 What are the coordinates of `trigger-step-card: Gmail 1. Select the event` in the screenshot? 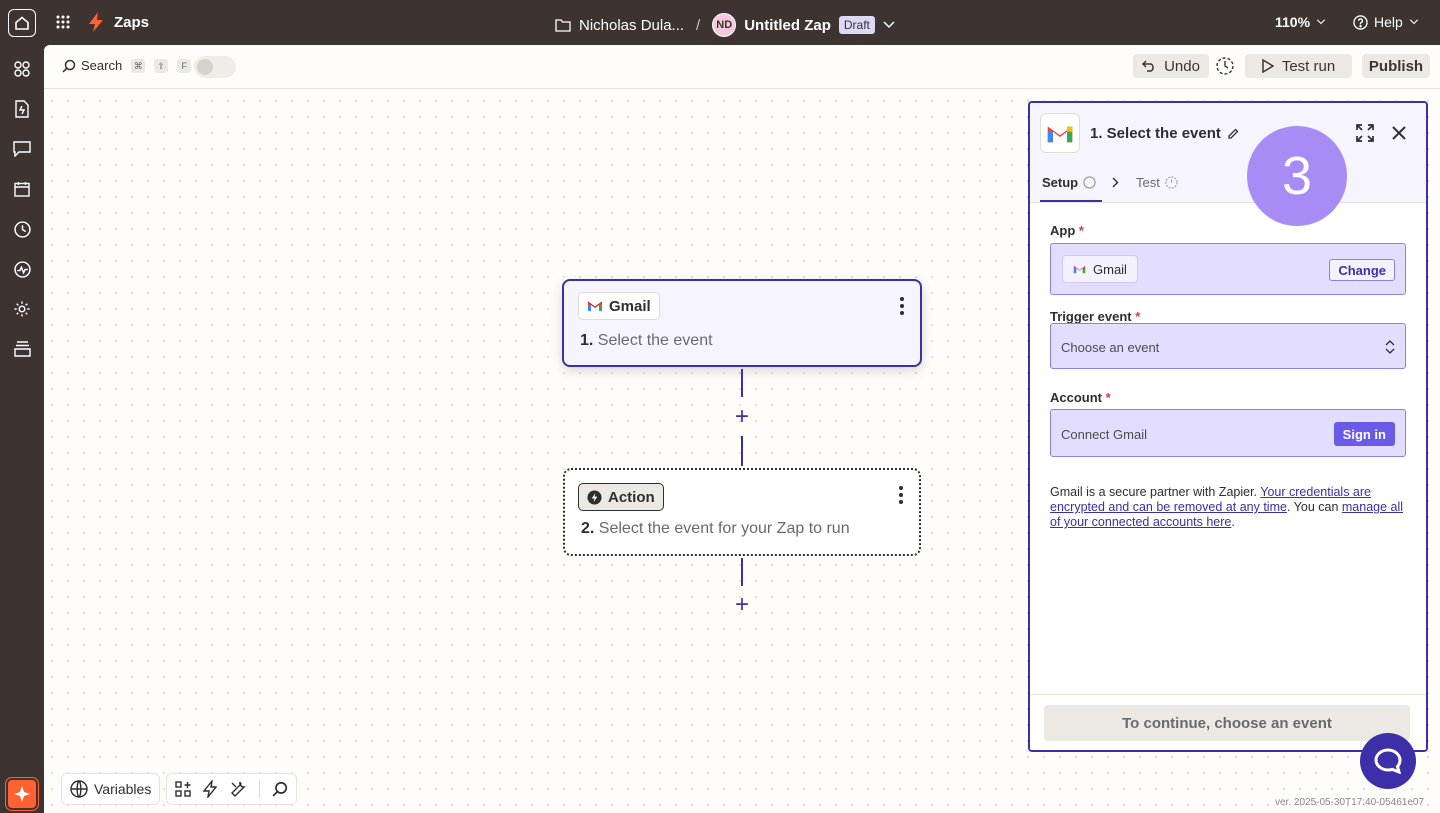 It's located at (742, 323).